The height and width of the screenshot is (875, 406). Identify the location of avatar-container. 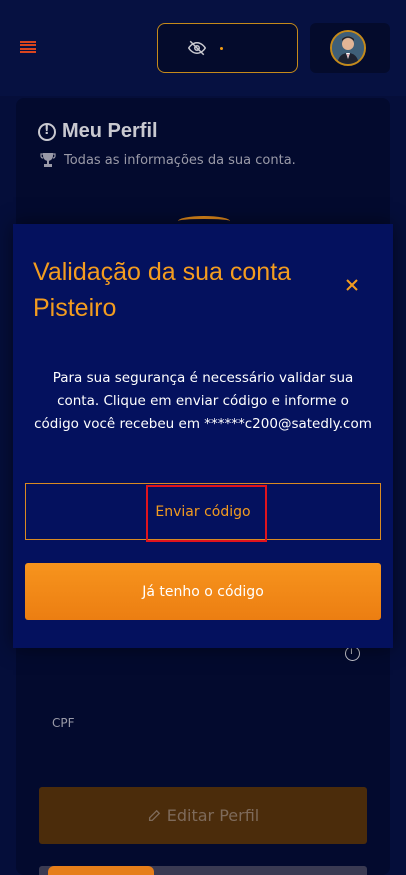
(350, 48).